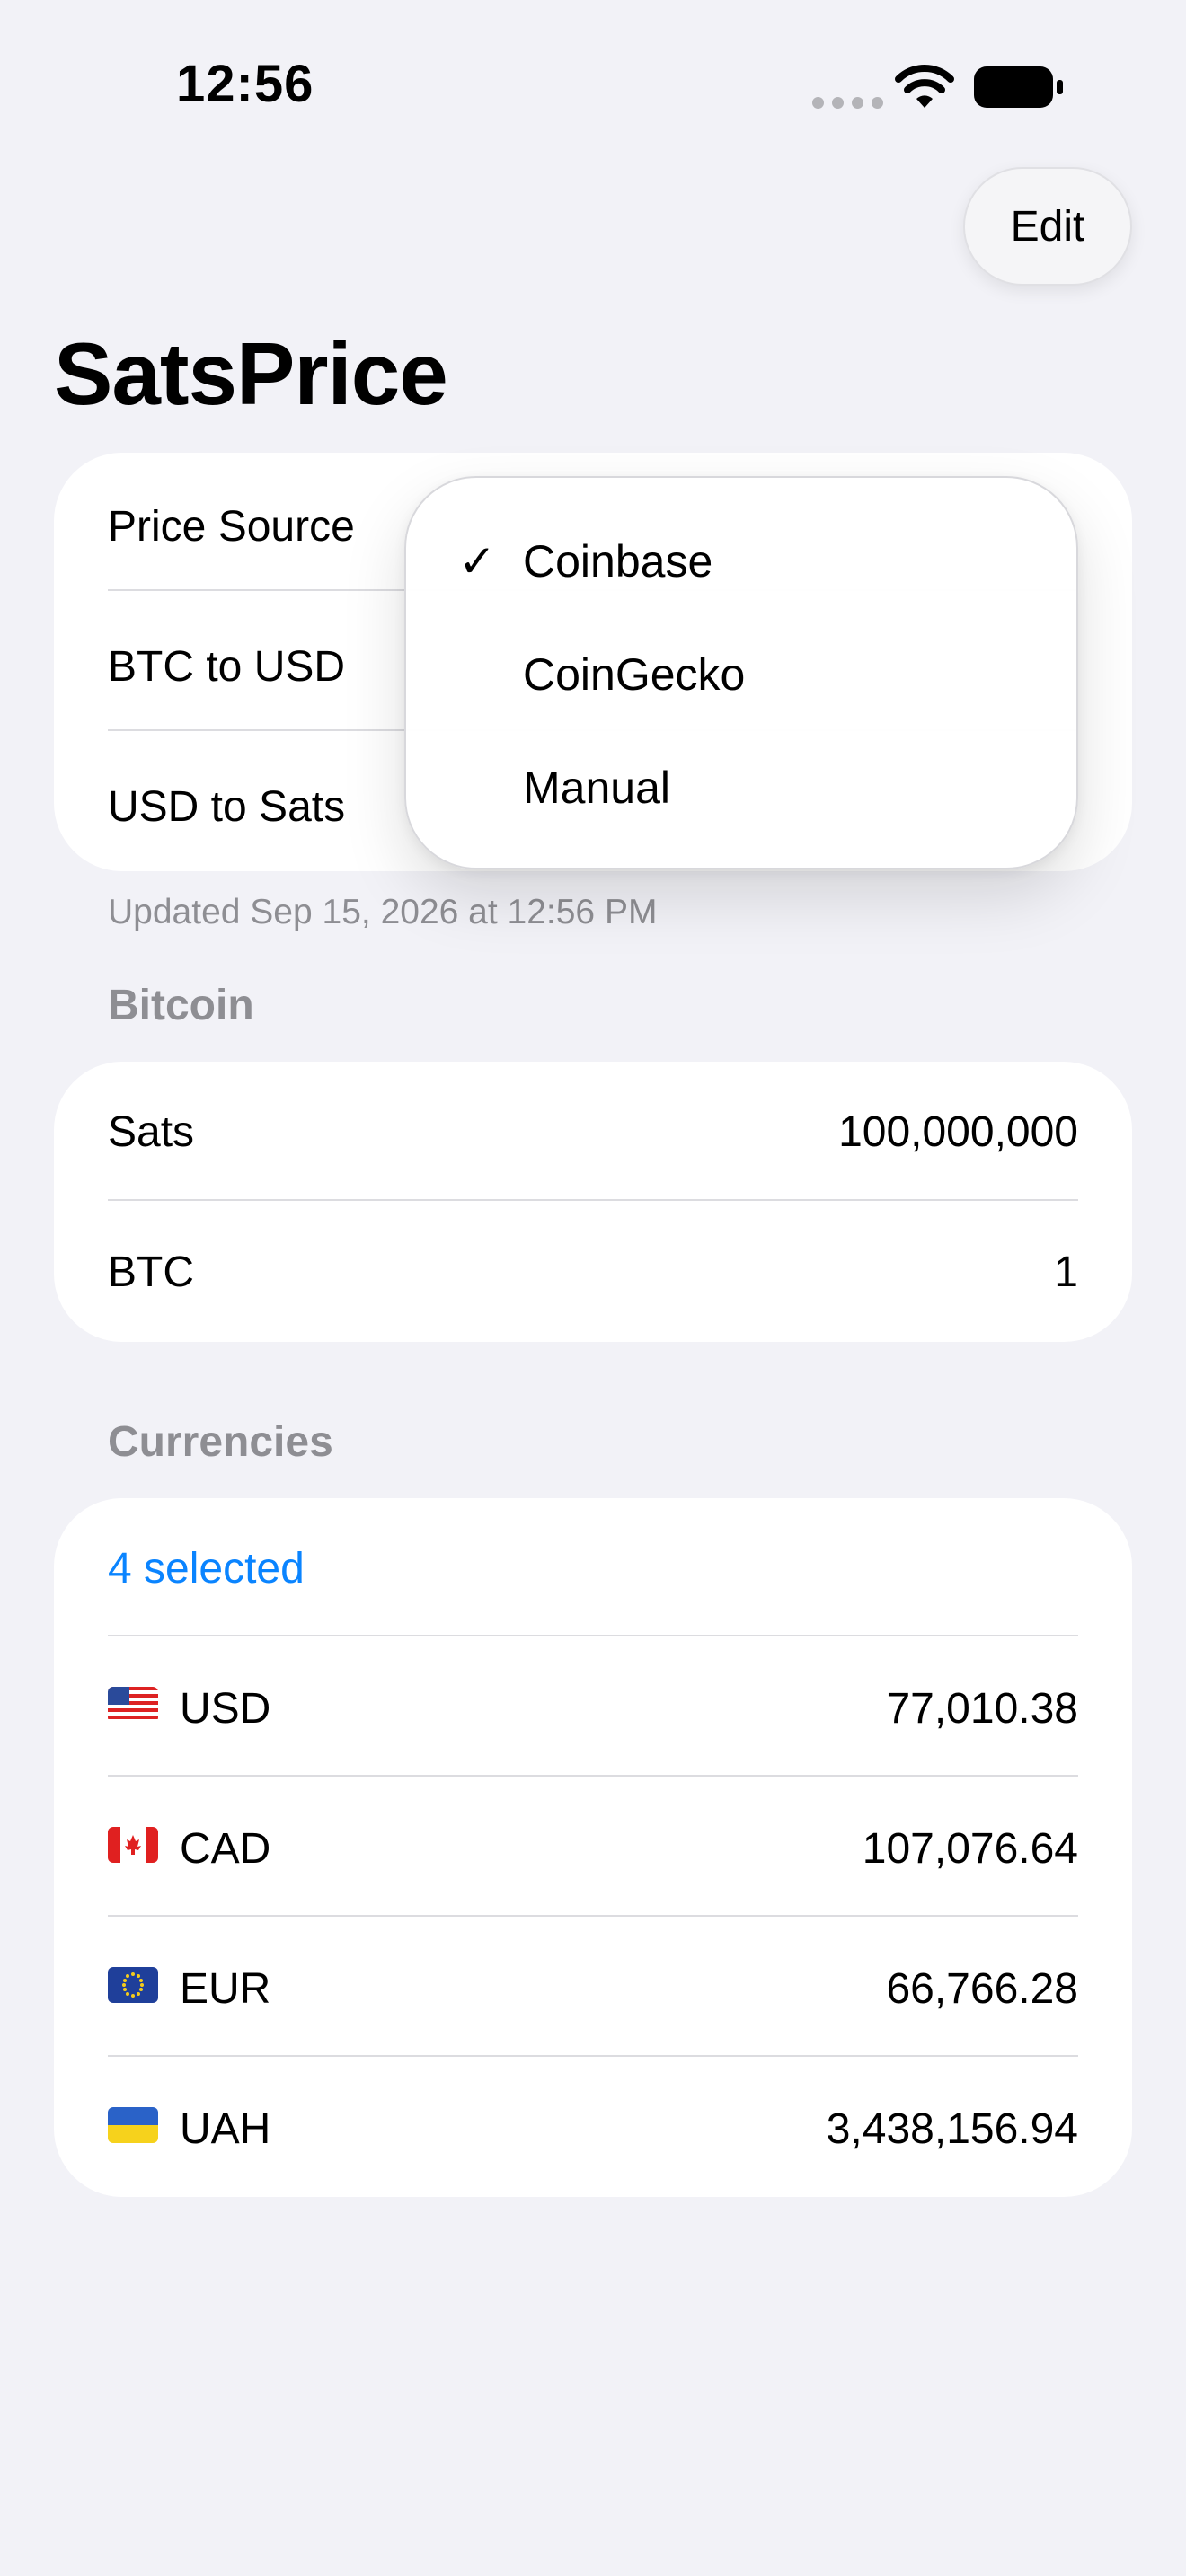 The image size is (1186, 2576). I want to click on currency-row-uah: UAH 3,438,156.94, so click(593, 2128).